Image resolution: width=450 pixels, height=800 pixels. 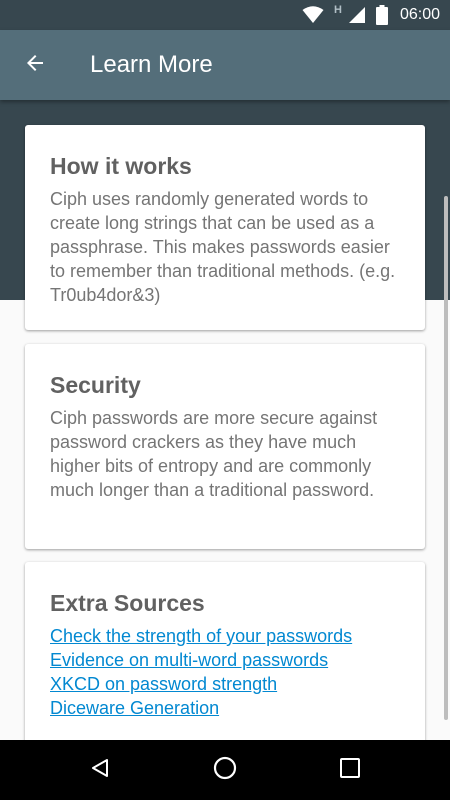 I want to click on link-diceware: Diceware Generation, so click(x=225, y=708).